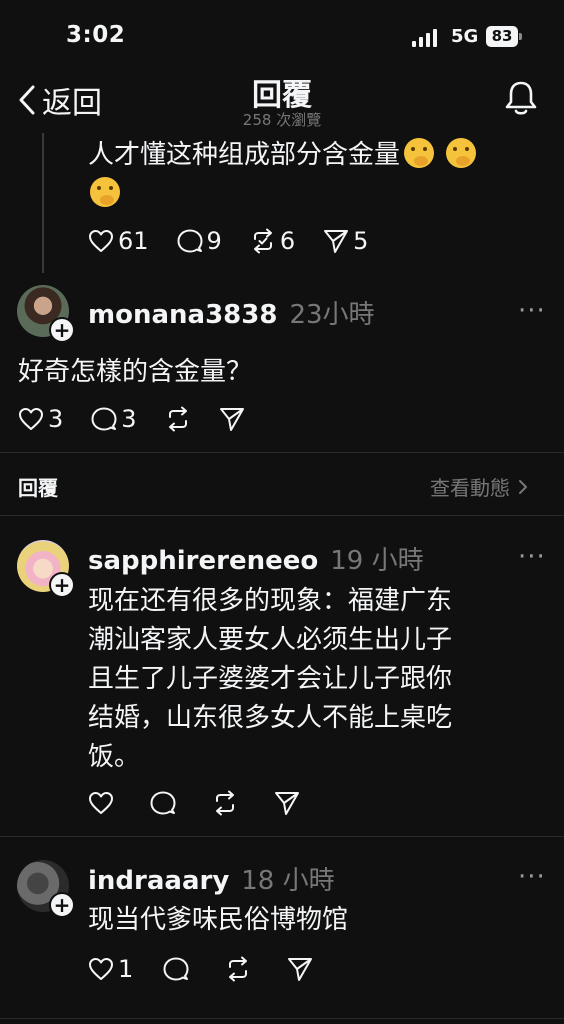 Image resolution: width=564 pixels, height=1024 pixels. I want to click on parent-post-actions: 61 9 6 5, so click(242, 241).